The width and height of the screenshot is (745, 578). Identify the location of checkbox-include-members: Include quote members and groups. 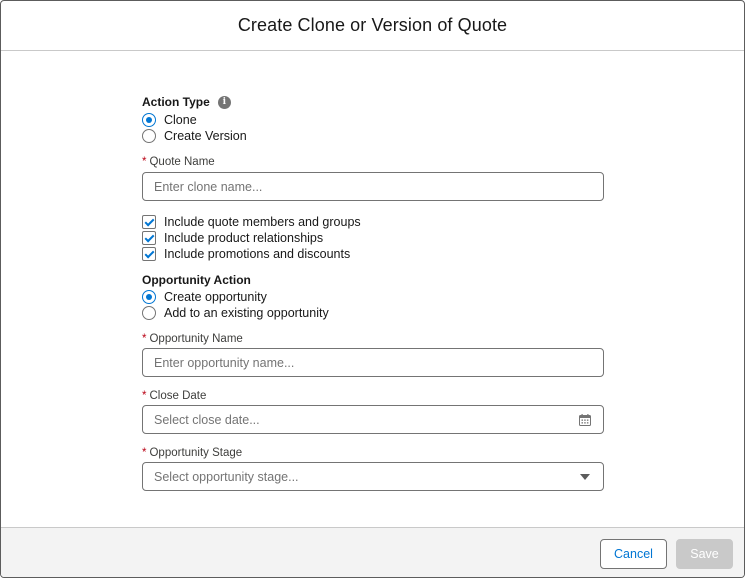
(251, 222).